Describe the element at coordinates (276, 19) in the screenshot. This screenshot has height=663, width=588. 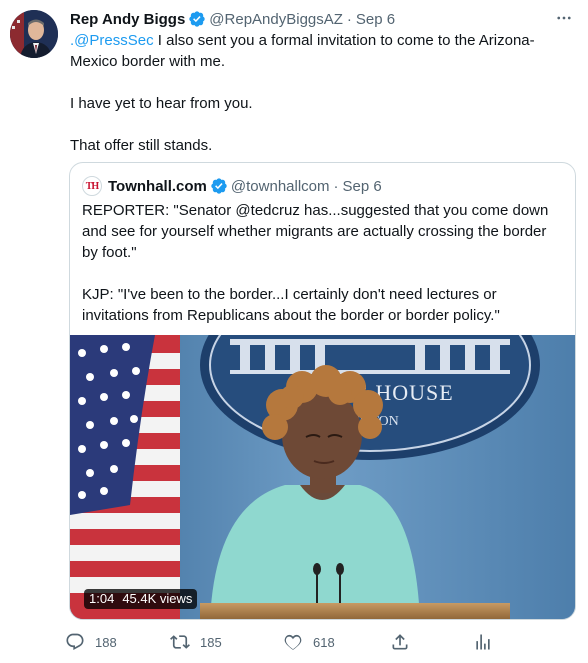
I see `author-handle: @RepAndyBiggsAZ` at that location.